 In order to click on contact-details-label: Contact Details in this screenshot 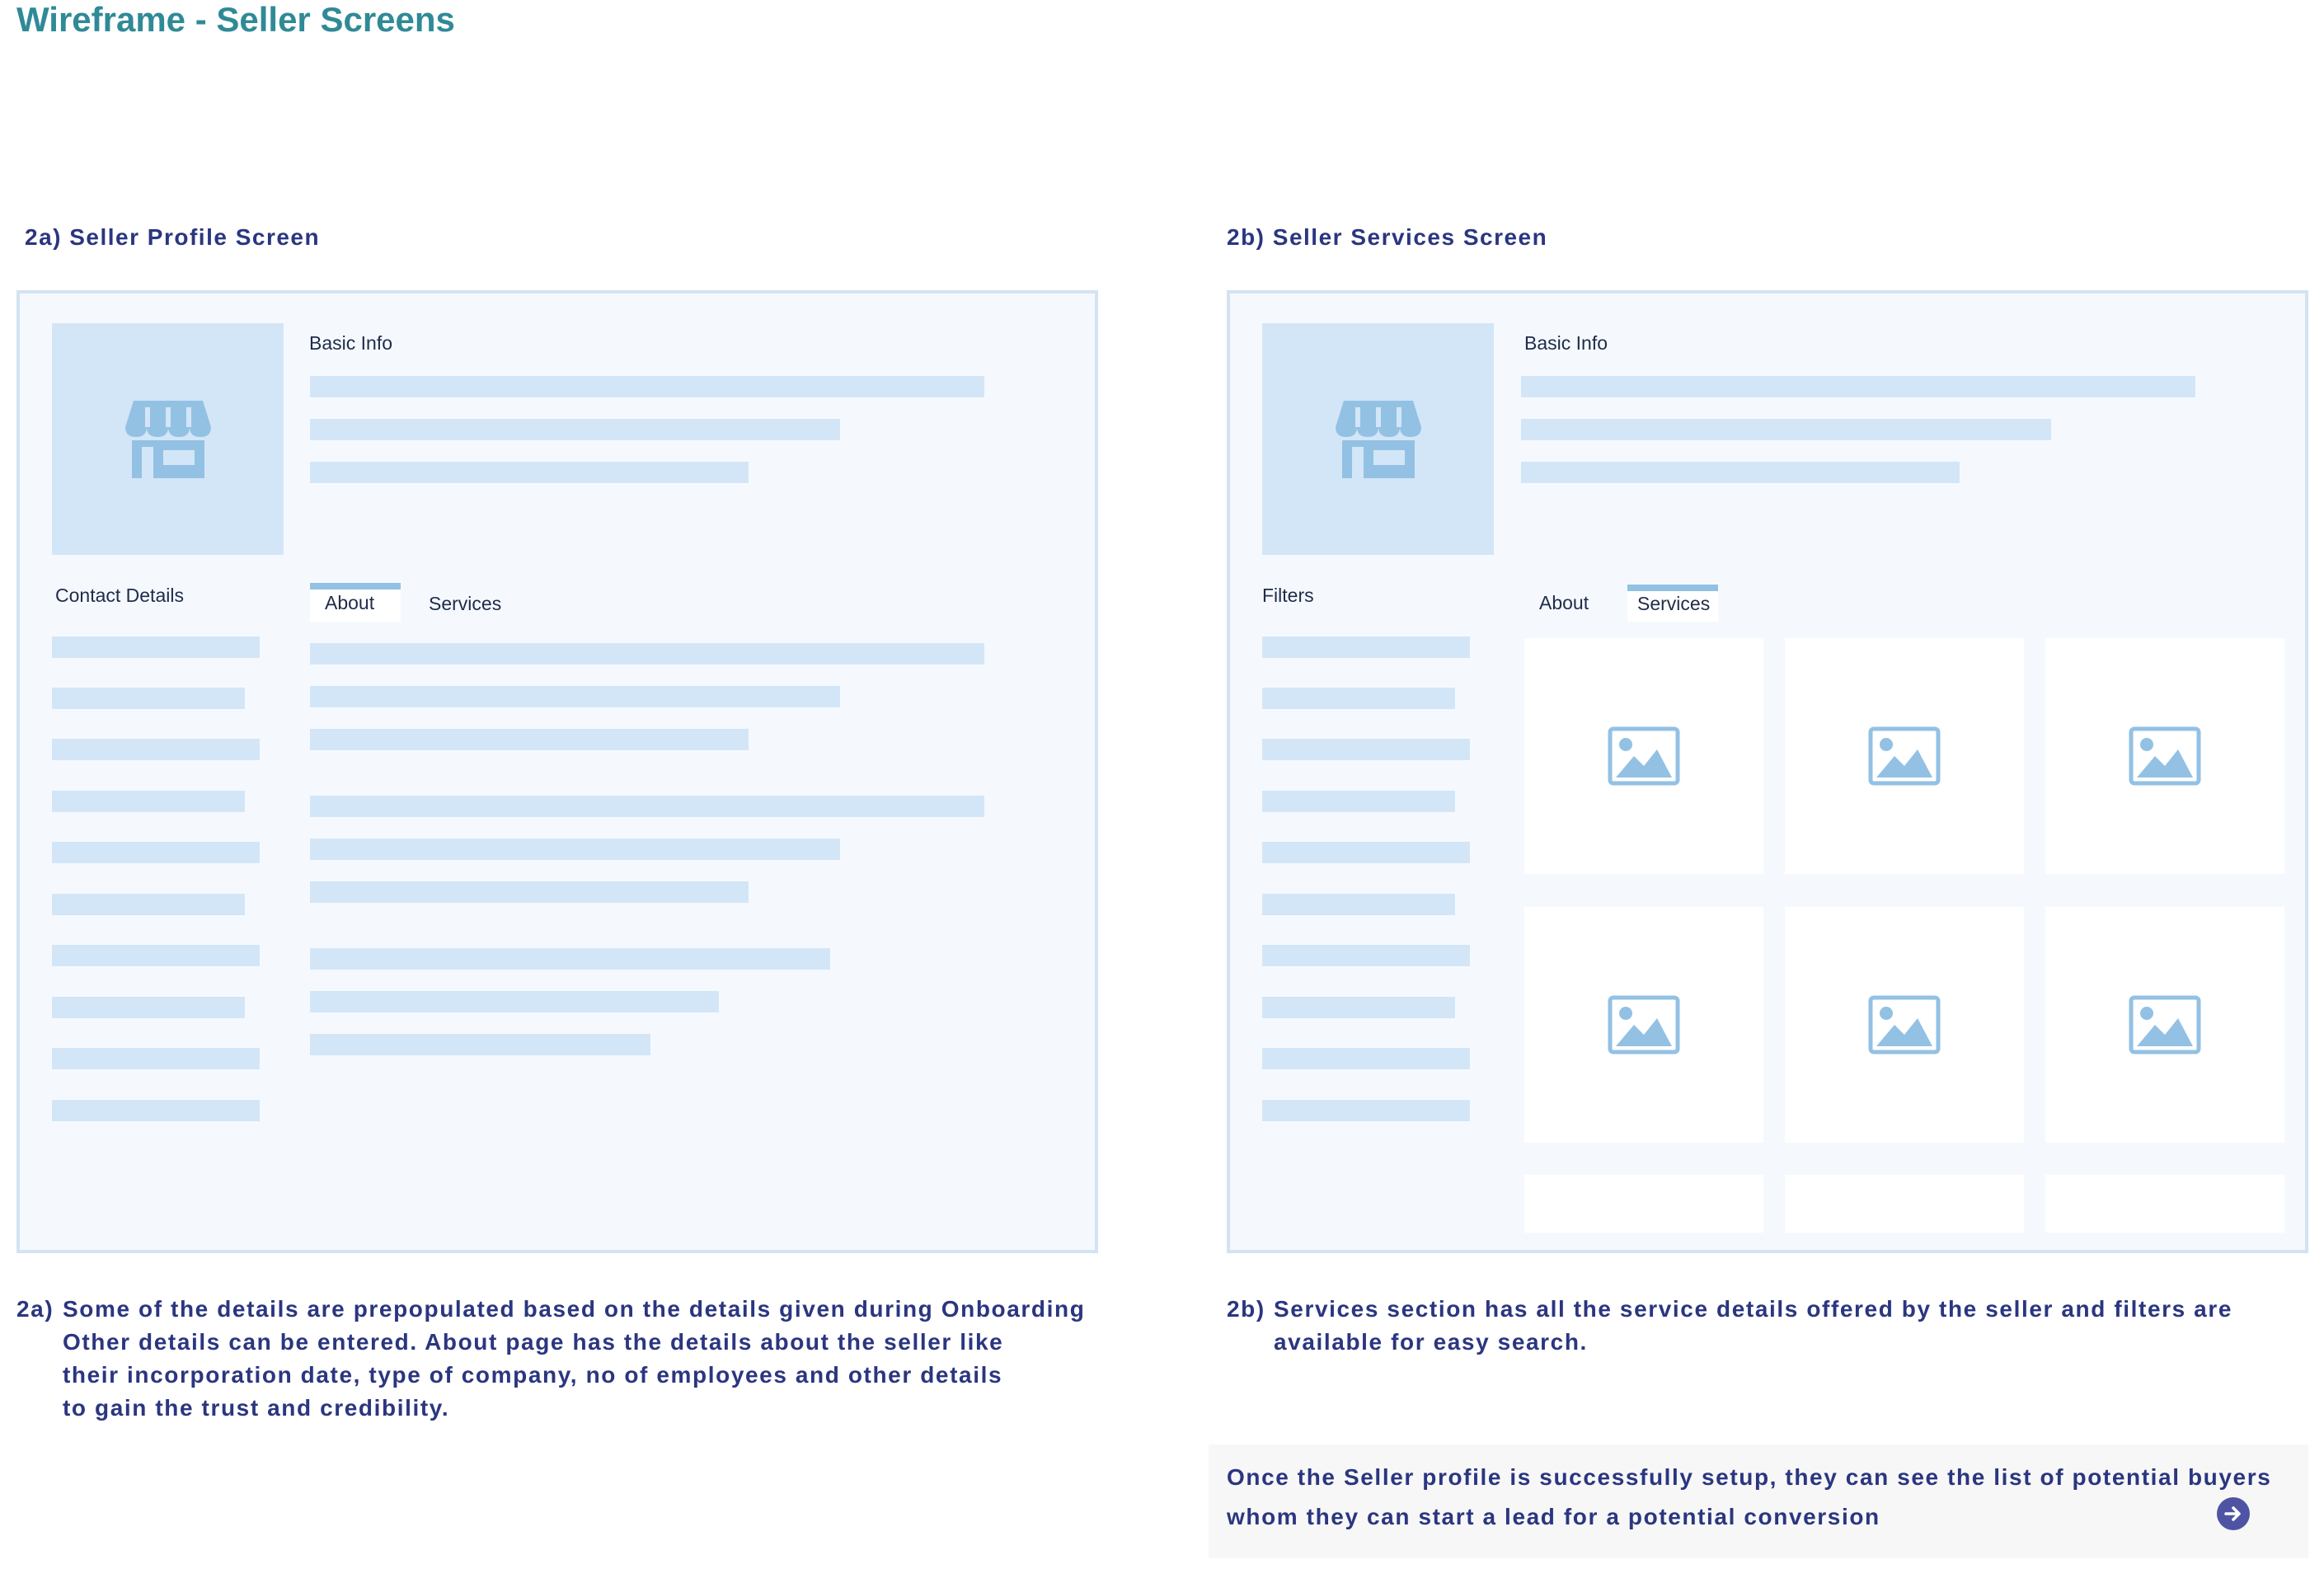, I will do `click(119, 595)`.